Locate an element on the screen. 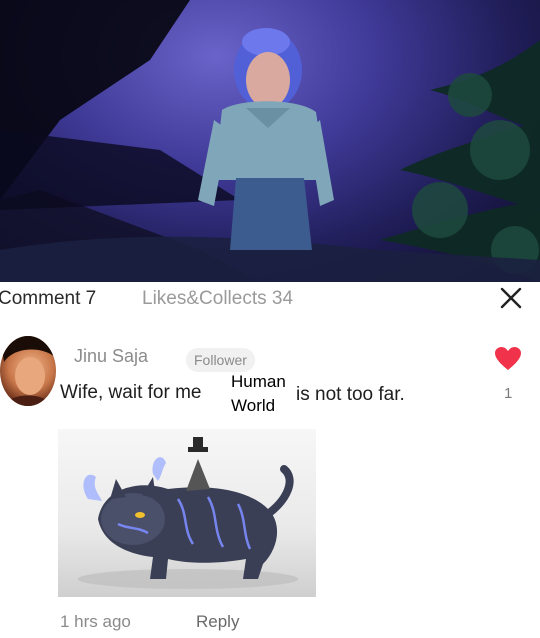 This screenshot has width=540, height=638. comment-text-part3: is not too far. is located at coordinates (350, 394).